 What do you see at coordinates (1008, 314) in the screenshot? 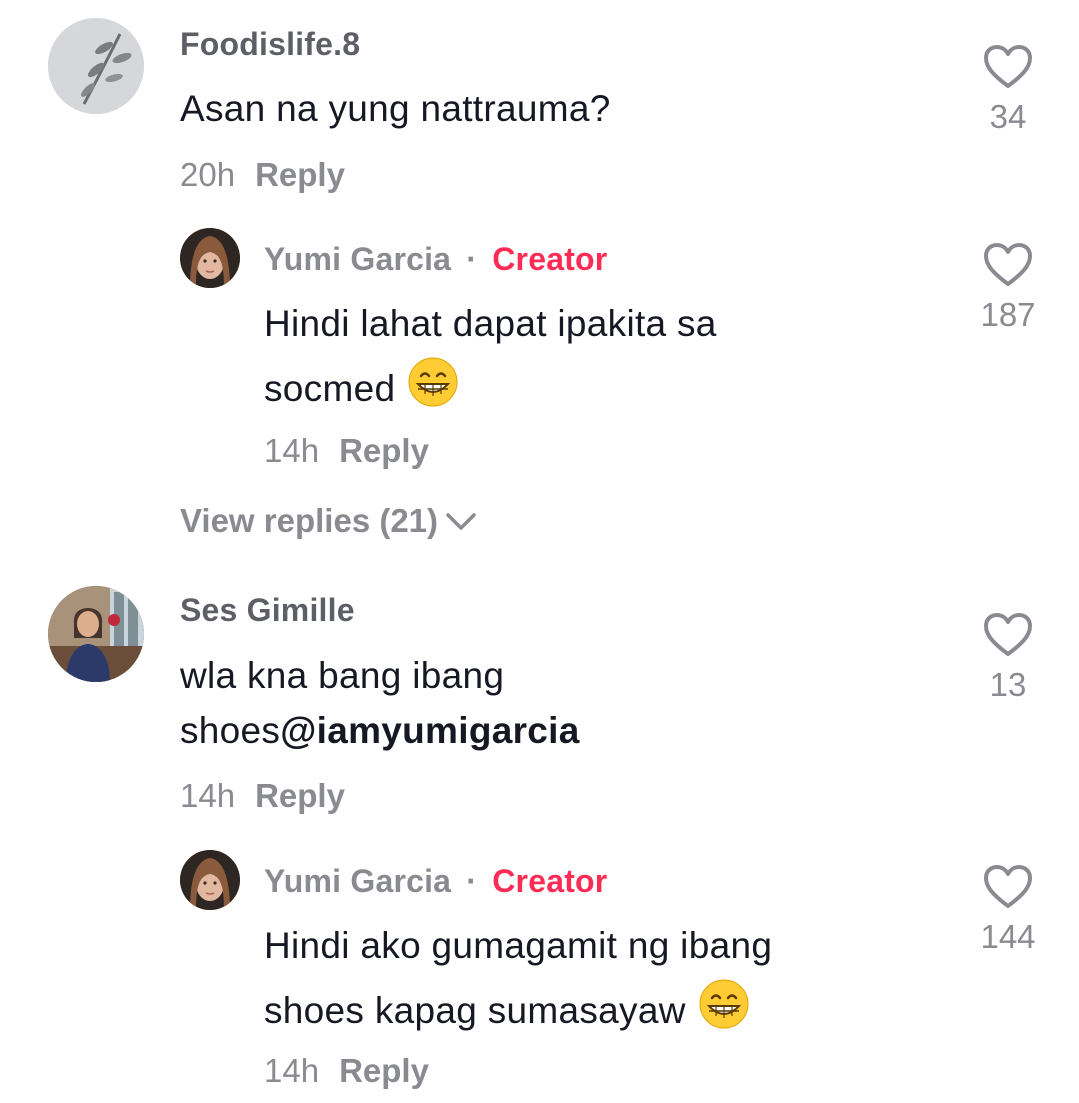
I see `like-count: 187` at bounding box center [1008, 314].